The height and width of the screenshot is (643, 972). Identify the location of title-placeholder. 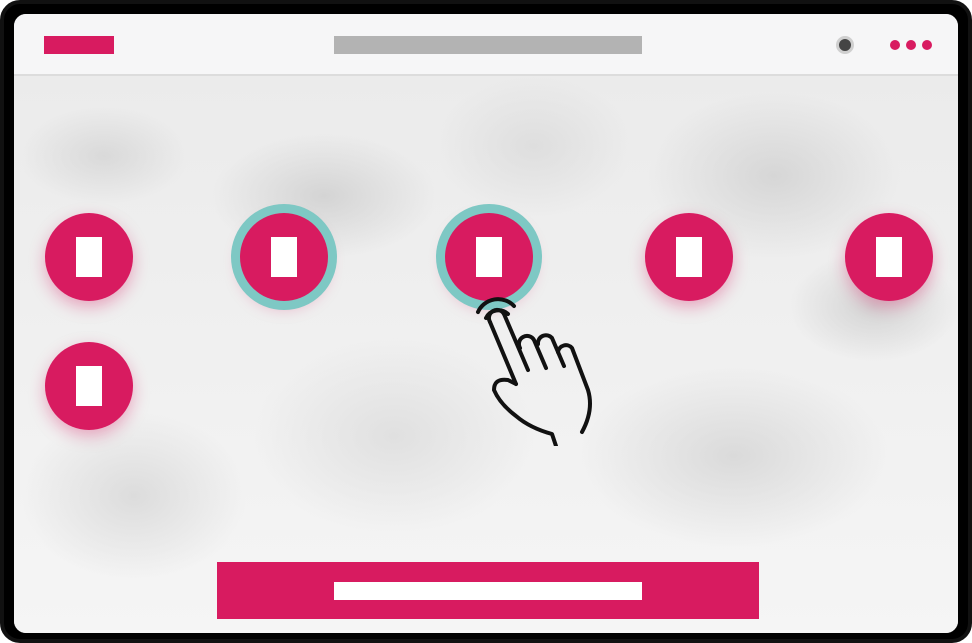
(488, 45).